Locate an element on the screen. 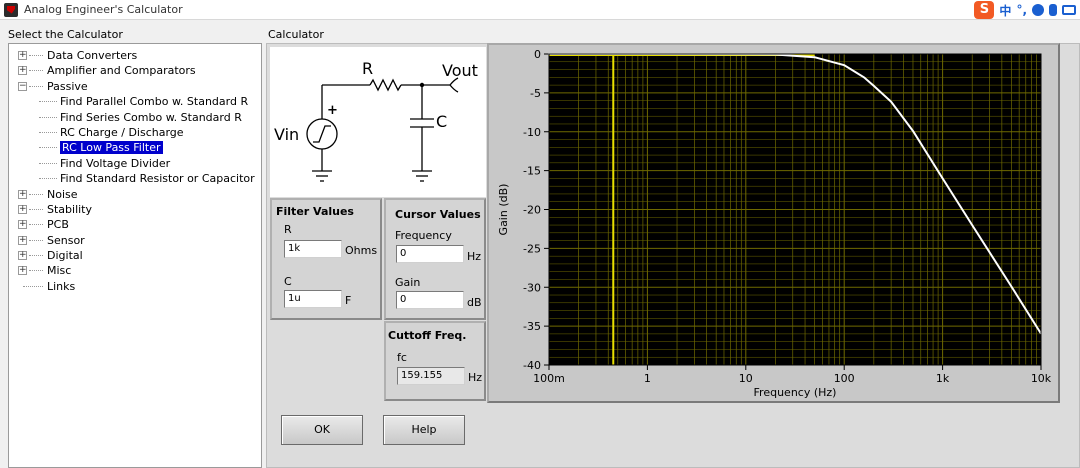  cursor-gain-input: 0 is located at coordinates (430, 300).